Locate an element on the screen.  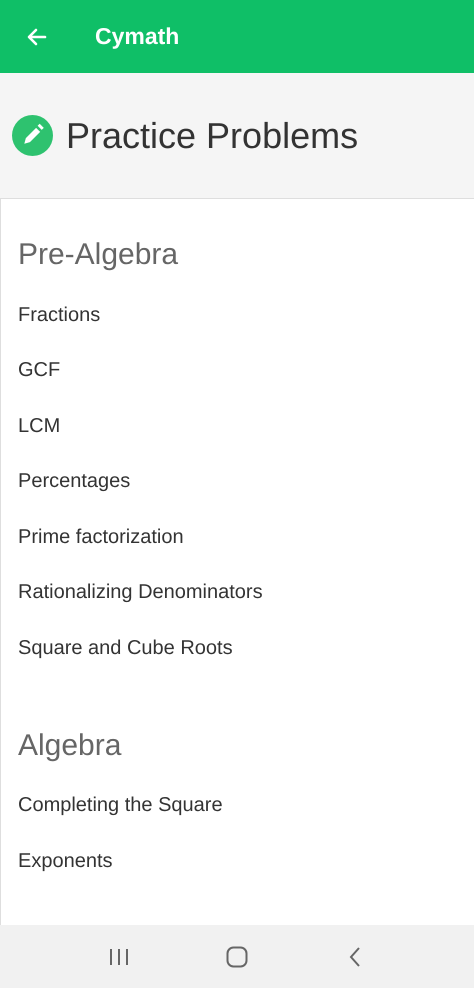
topic-item: GCF is located at coordinates (39, 370).